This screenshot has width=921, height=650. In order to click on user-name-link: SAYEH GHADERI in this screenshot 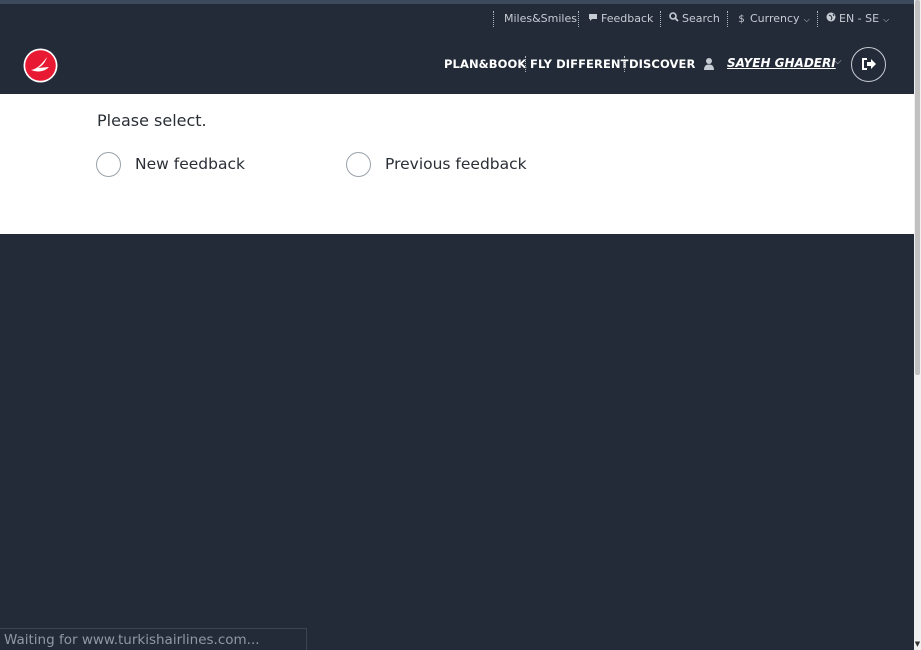, I will do `click(781, 63)`.